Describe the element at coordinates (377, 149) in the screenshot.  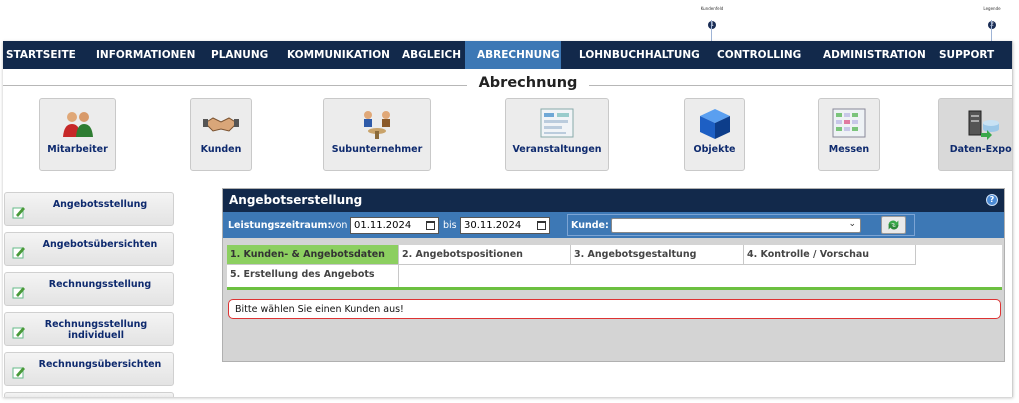
I see `module-label: Subunternehmer` at that location.